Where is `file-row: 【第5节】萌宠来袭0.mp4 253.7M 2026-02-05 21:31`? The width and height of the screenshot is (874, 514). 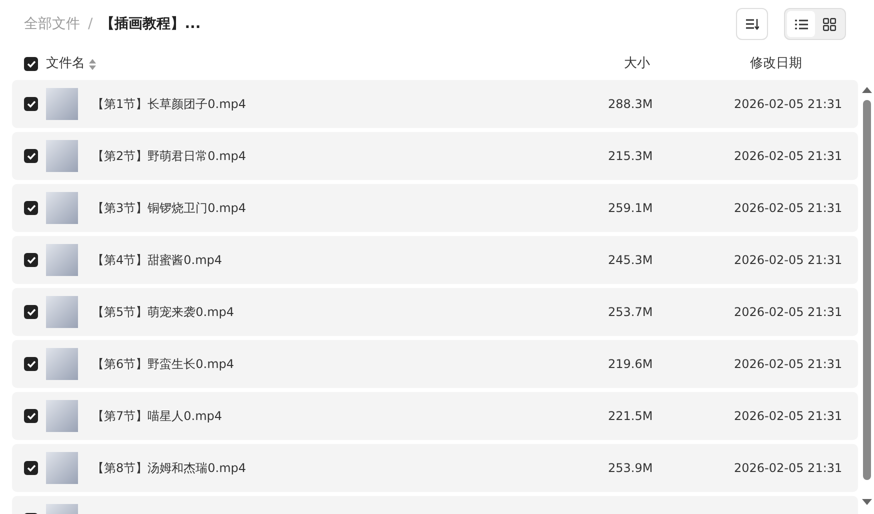
file-row: 【第5节】萌宠来袭0.mp4 253.7M 2026-02-05 21:31 is located at coordinates (435, 312).